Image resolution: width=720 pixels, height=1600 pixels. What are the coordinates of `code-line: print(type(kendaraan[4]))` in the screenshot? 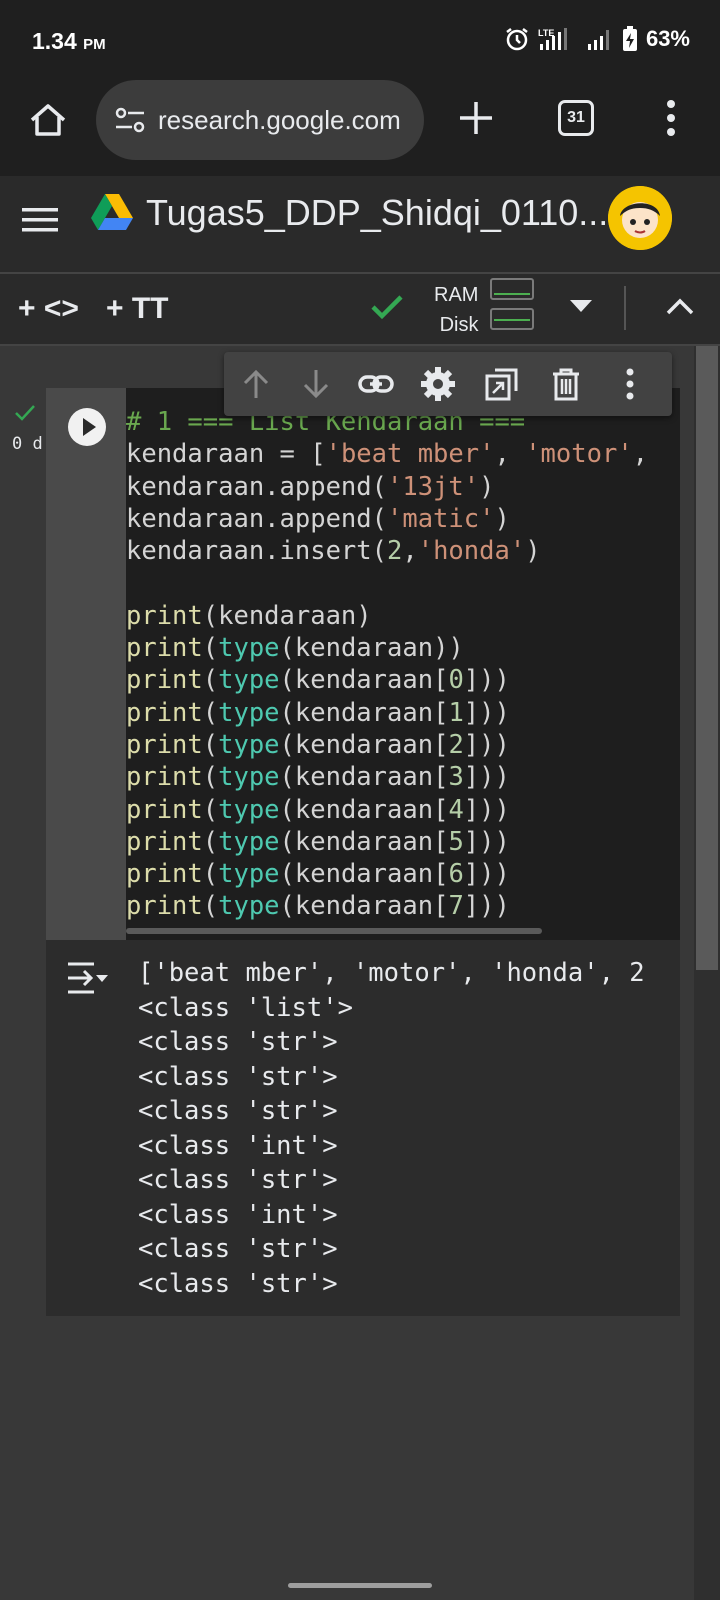 It's located at (403, 810).